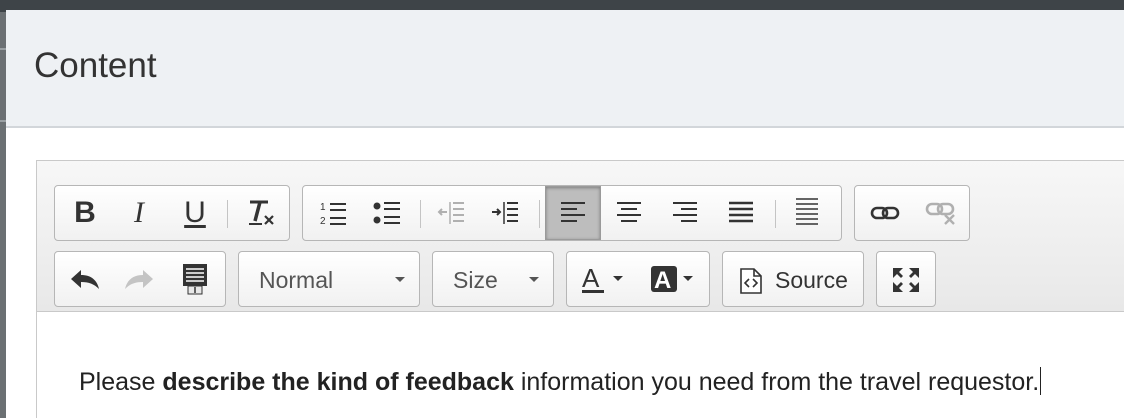  I want to click on unlink-button, so click(941, 213).